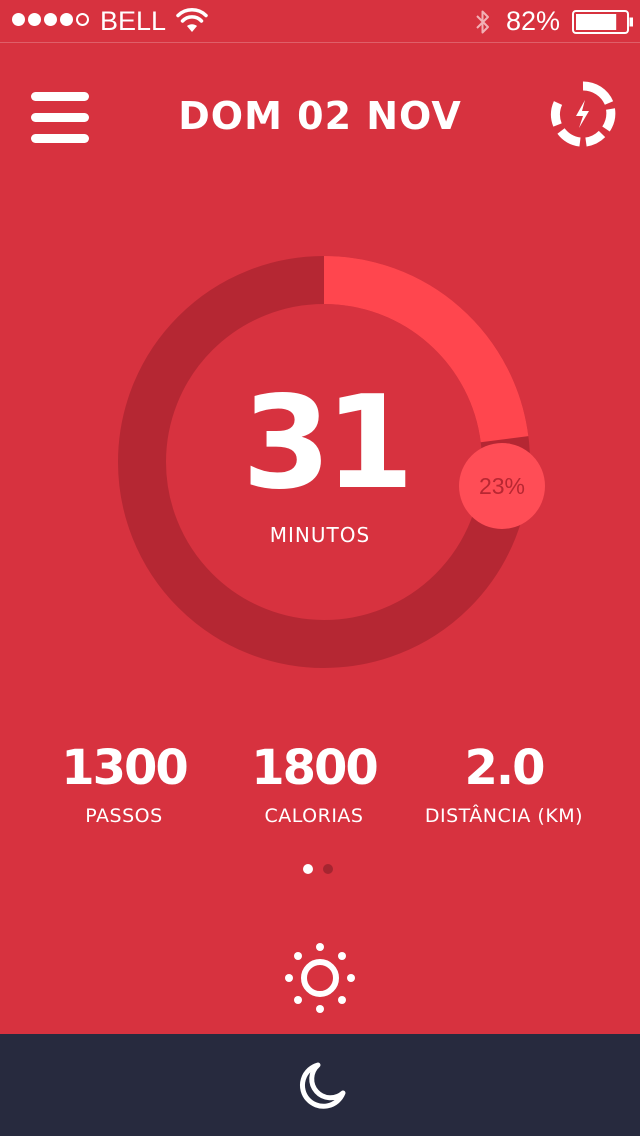  I want to click on stat-value: 1800, so click(315, 768).